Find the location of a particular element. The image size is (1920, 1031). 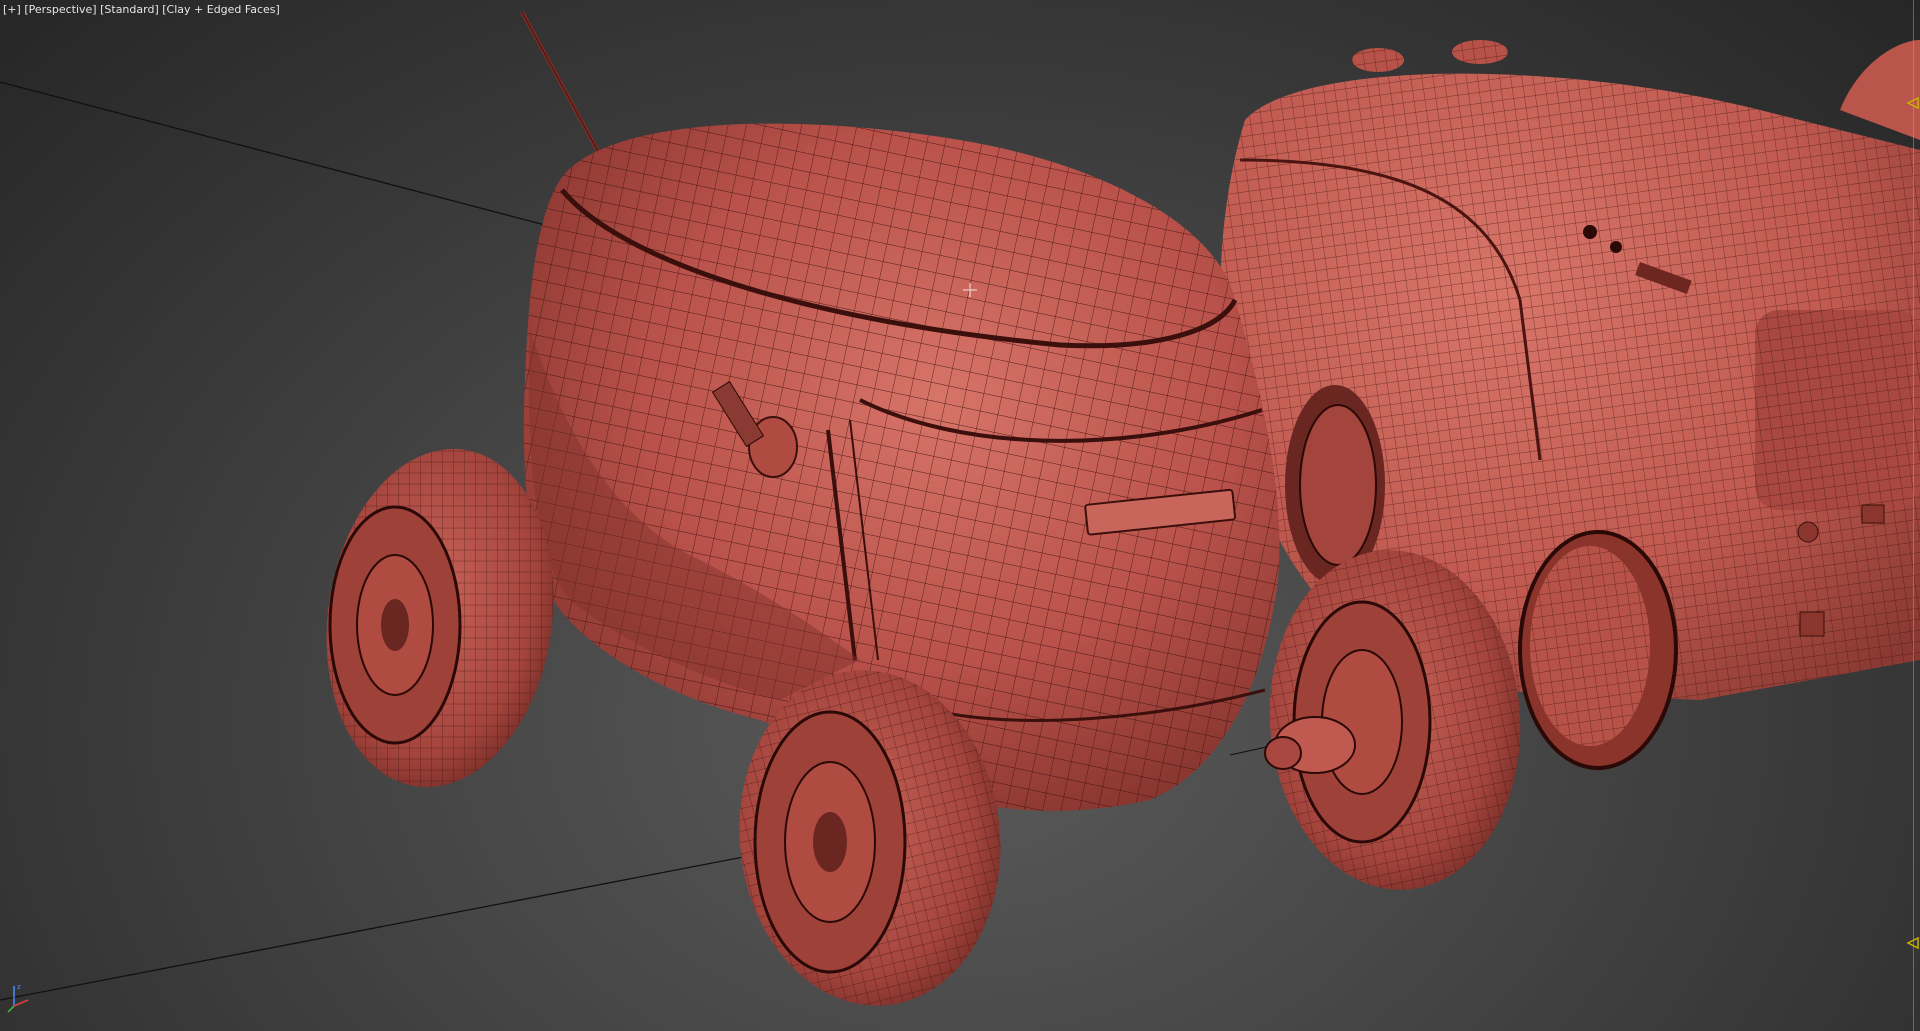

viewport-edge-line is located at coordinates (1913, 515).